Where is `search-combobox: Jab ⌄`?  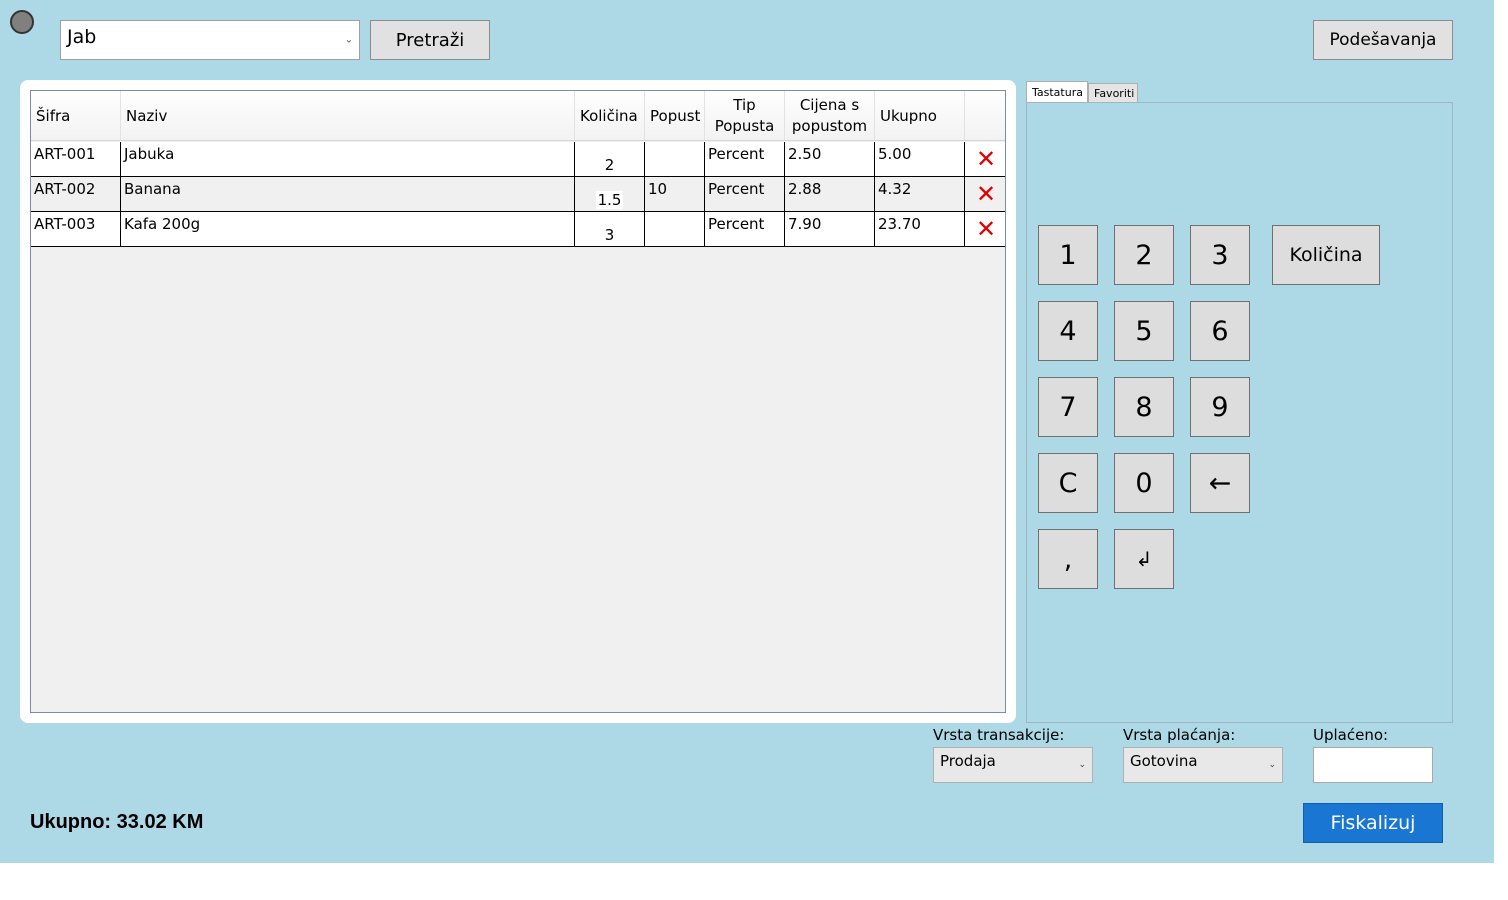
search-combobox: Jab ⌄ is located at coordinates (210, 40).